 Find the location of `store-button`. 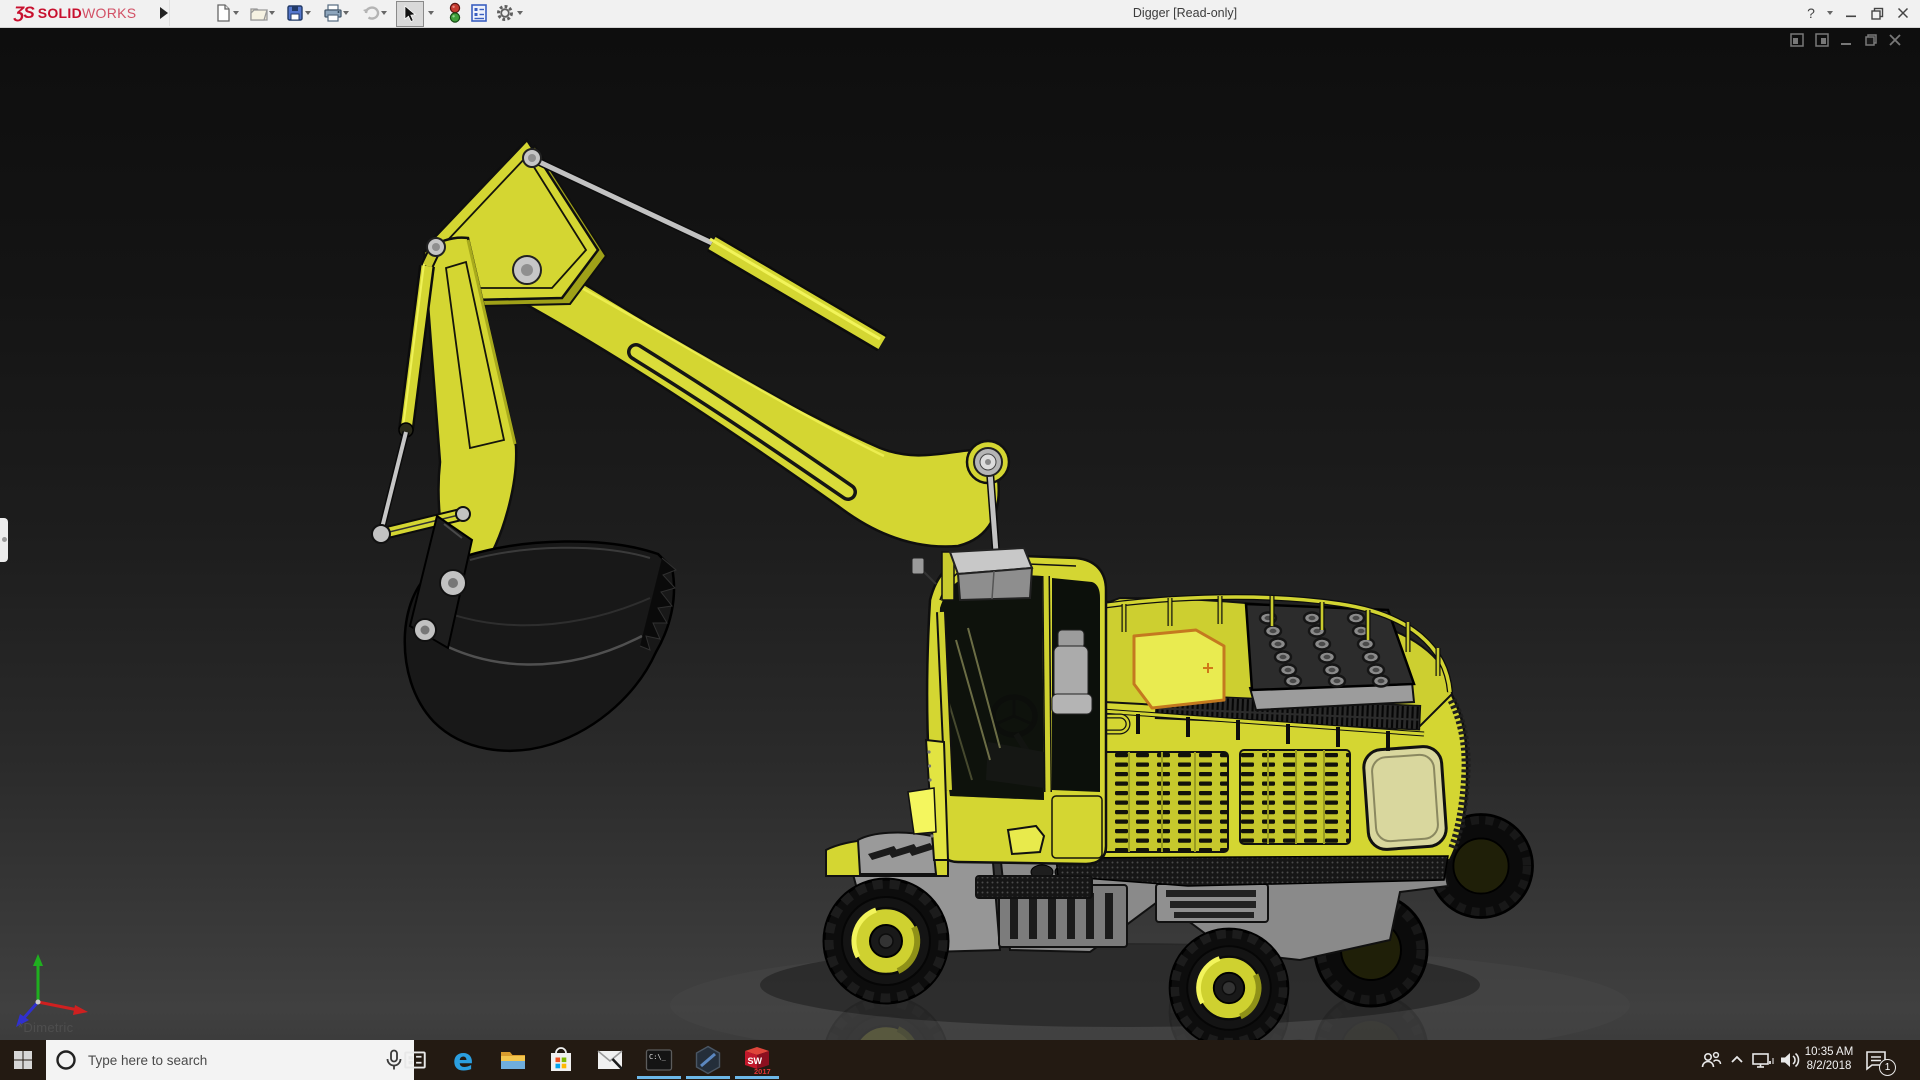

store-button is located at coordinates (560, 1060).